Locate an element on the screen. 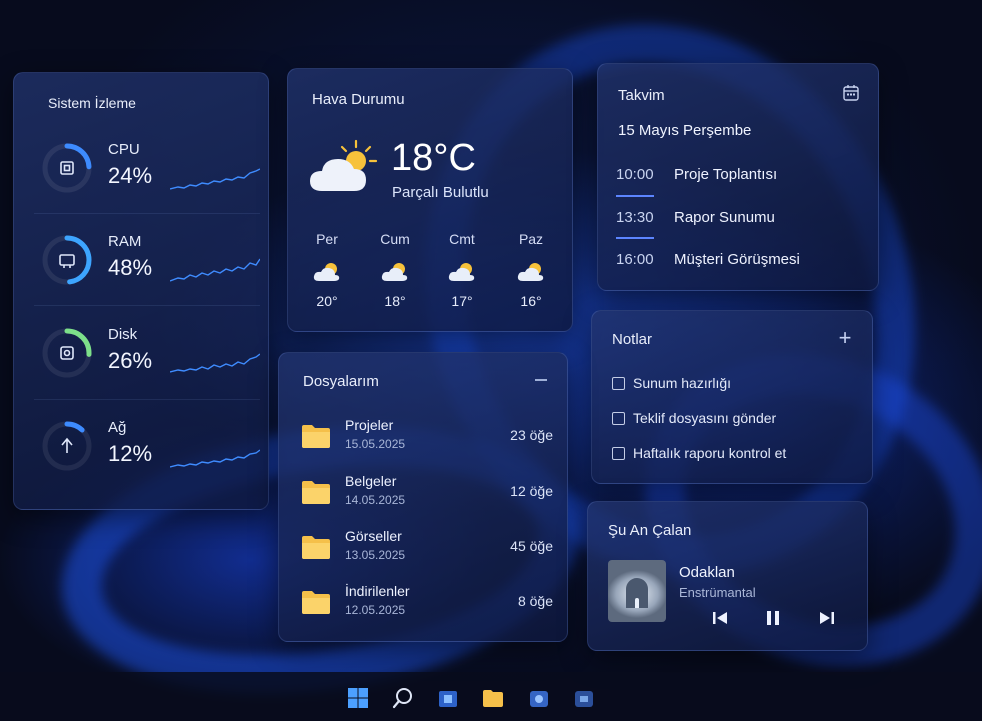 Image resolution: width=982 pixels, height=721 pixels. song-artist: Enstrümantal is located at coordinates (717, 592).